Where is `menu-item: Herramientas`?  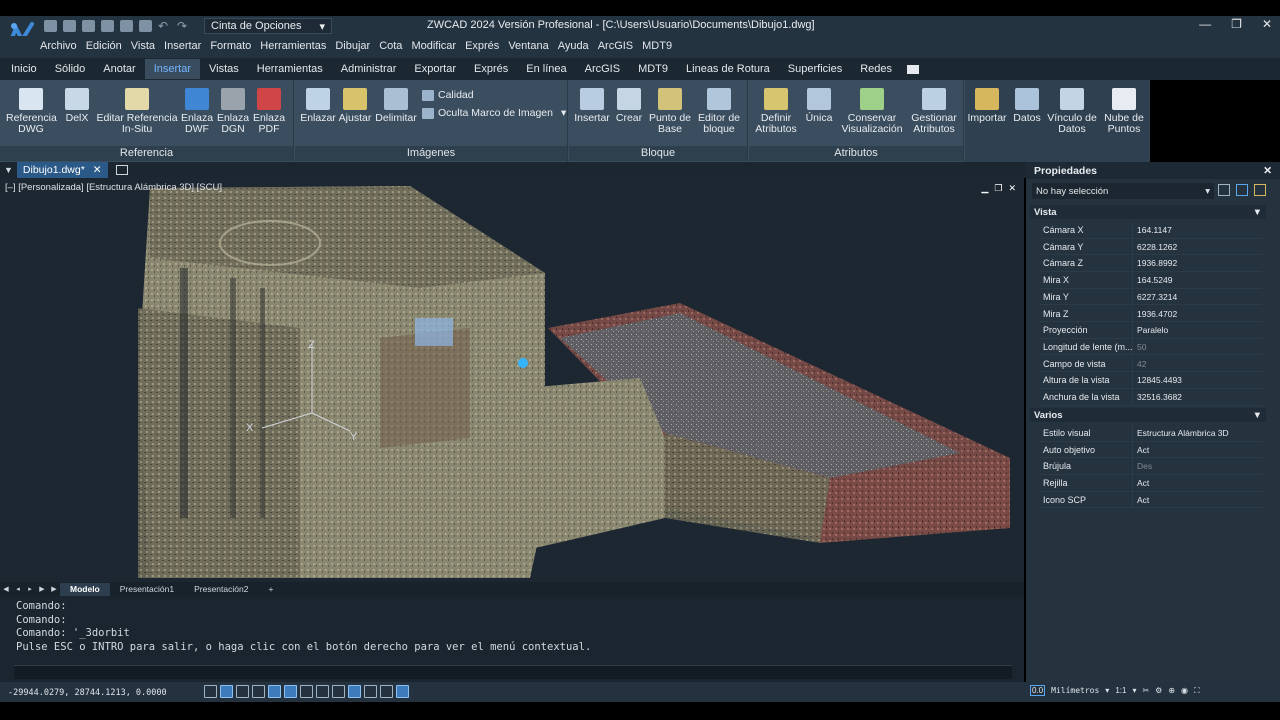
menu-item: Herramientas is located at coordinates (293, 46).